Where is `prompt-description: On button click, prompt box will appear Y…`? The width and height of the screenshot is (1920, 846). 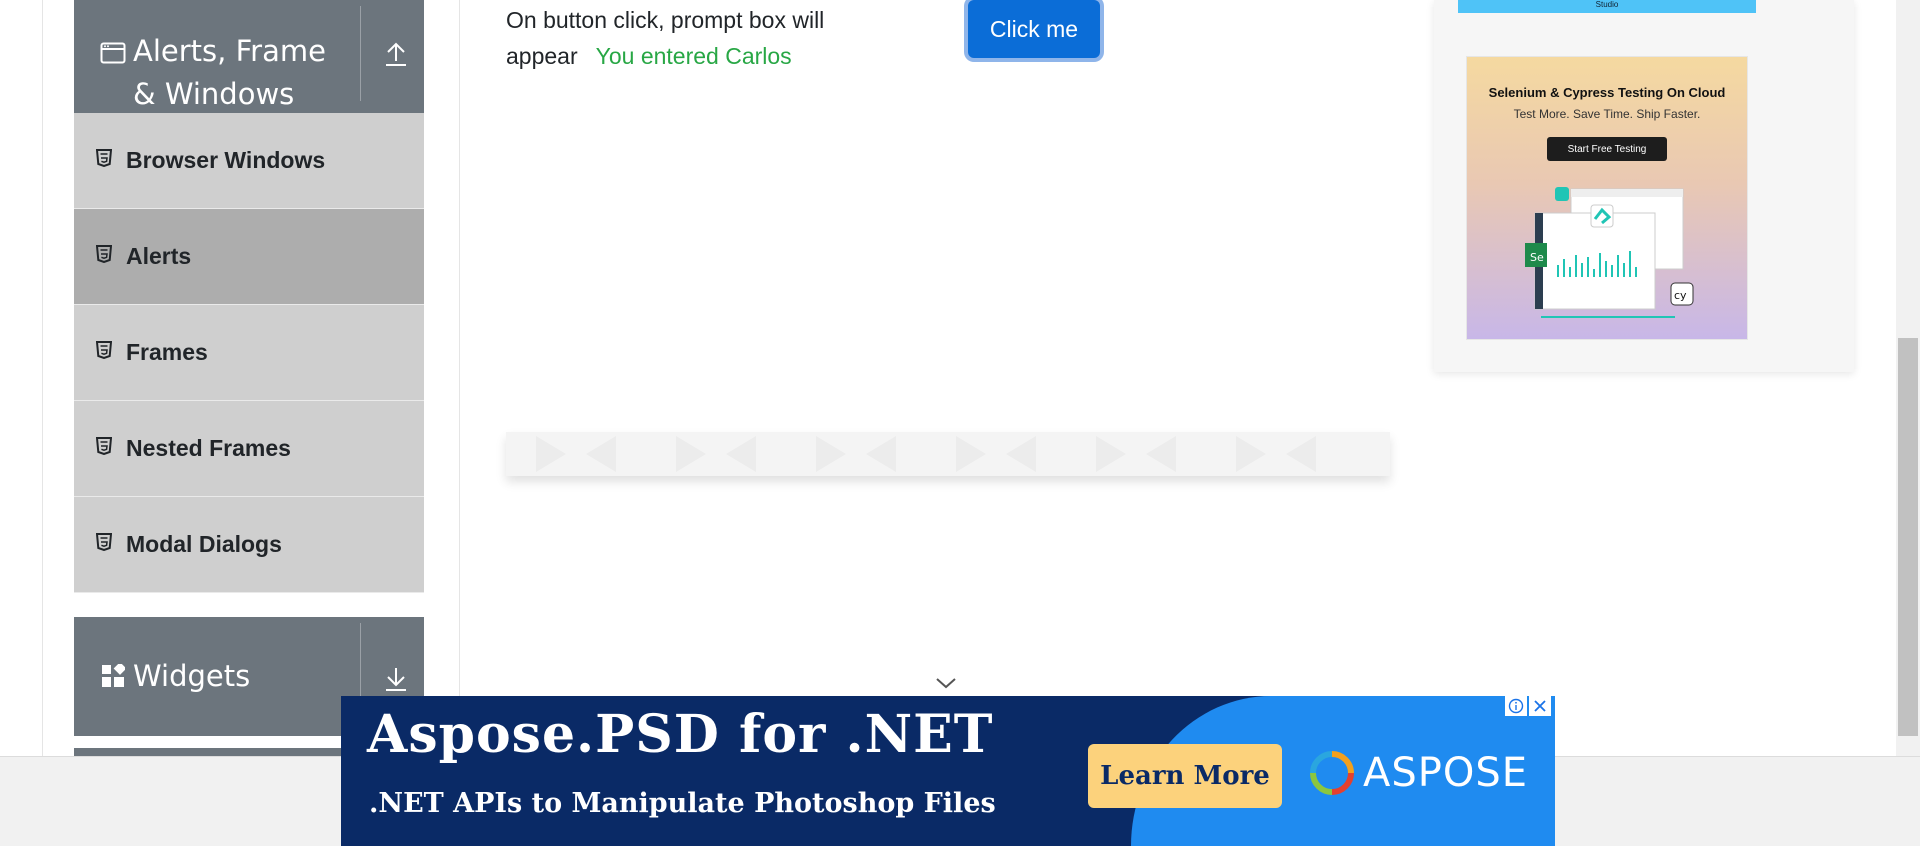
prompt-description: On button click, prompt box will appear Y… is located at coordinates (686, 38).